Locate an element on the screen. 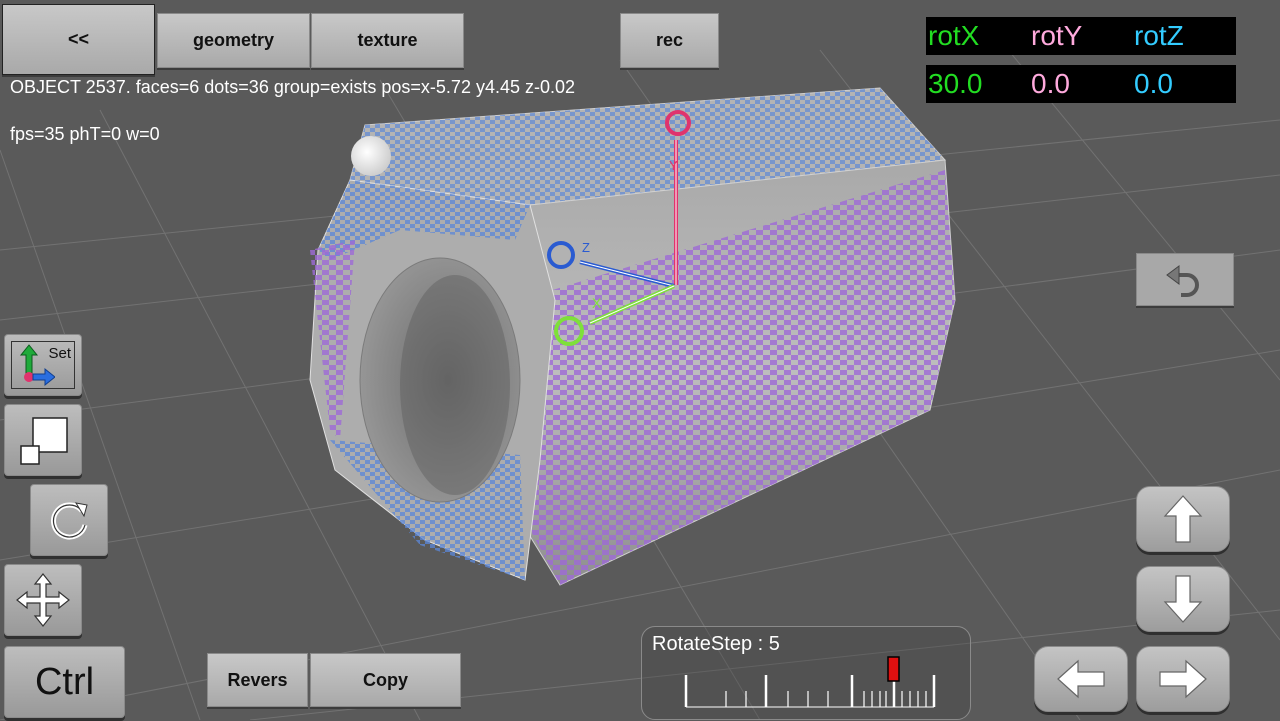  rotate-tool-button is located at coordinates (69, 520).